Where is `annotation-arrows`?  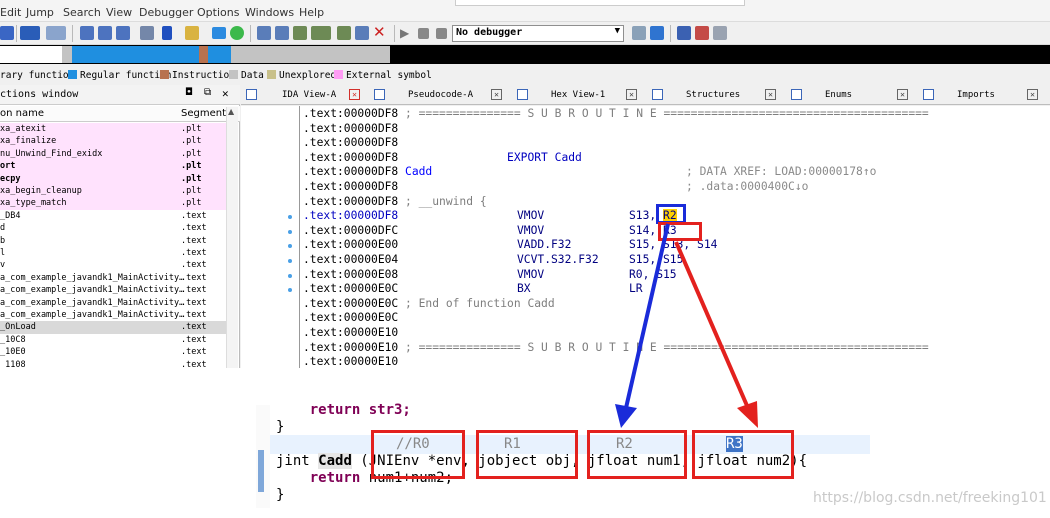 annotation-arrows is located at coordinates (686, 325).